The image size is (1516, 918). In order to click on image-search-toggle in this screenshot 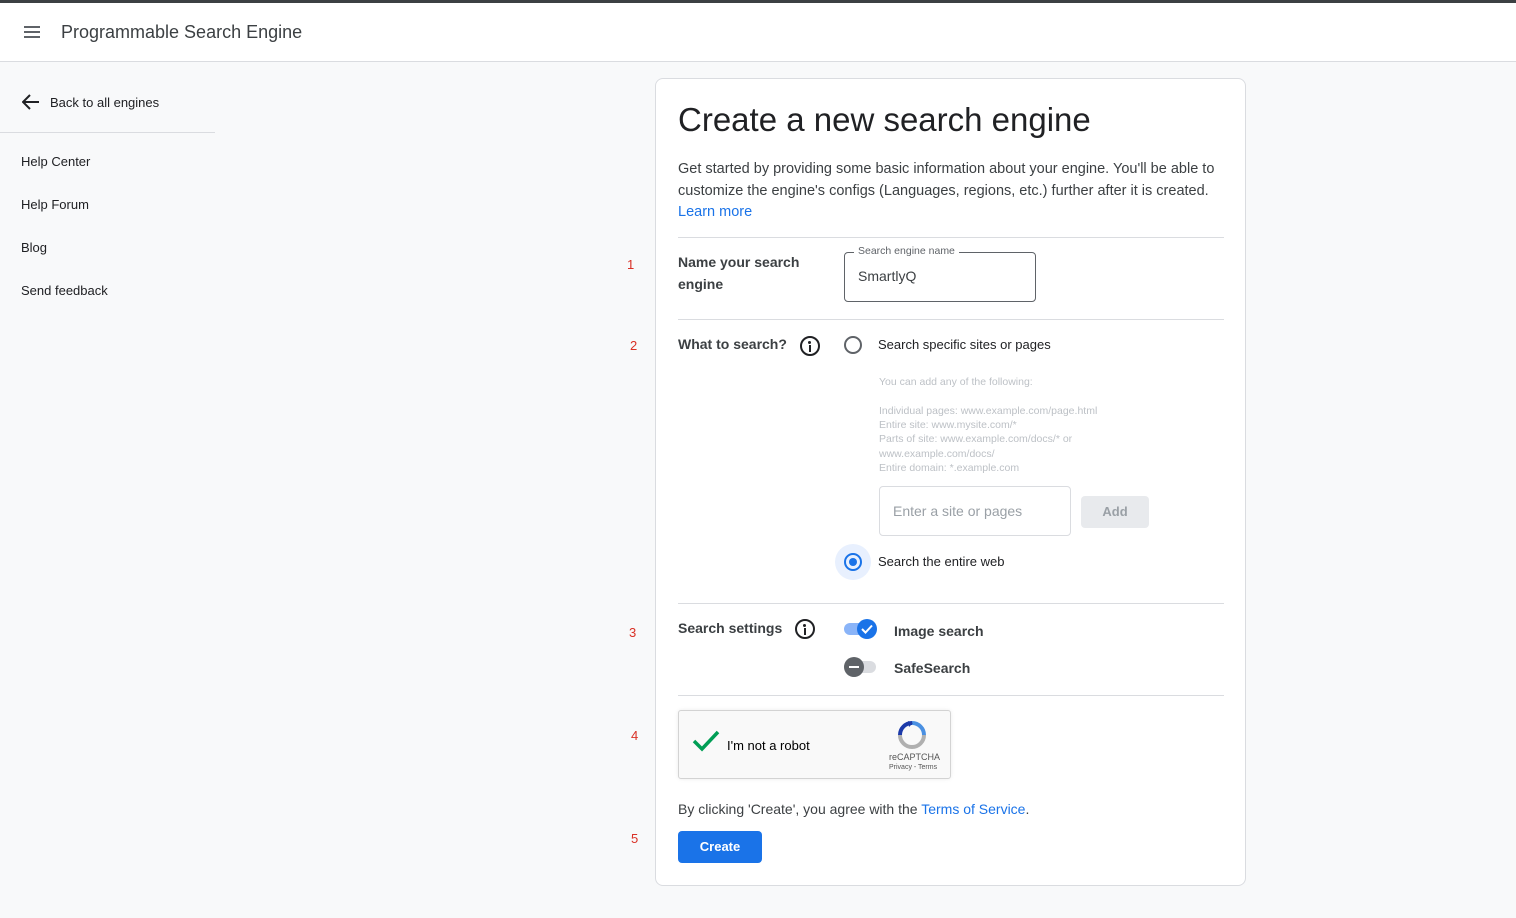, I will do `click(861, 629)`.